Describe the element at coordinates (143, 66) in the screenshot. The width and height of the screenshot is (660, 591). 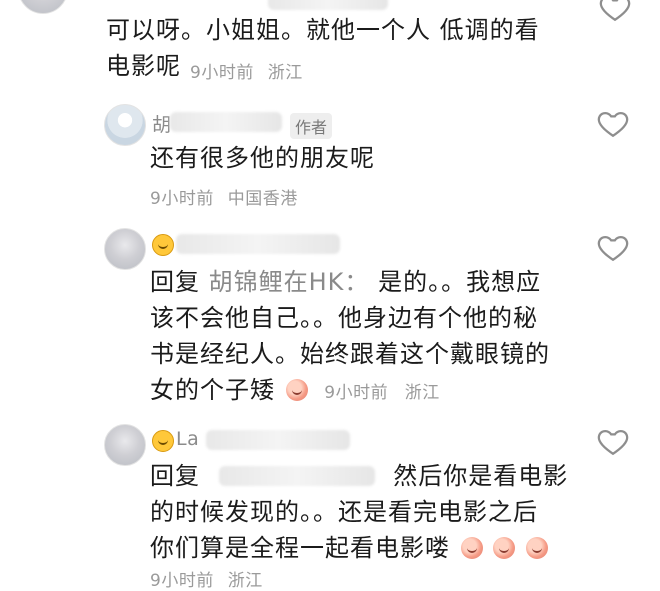
I see `comment-text: 电影呢` at that location.